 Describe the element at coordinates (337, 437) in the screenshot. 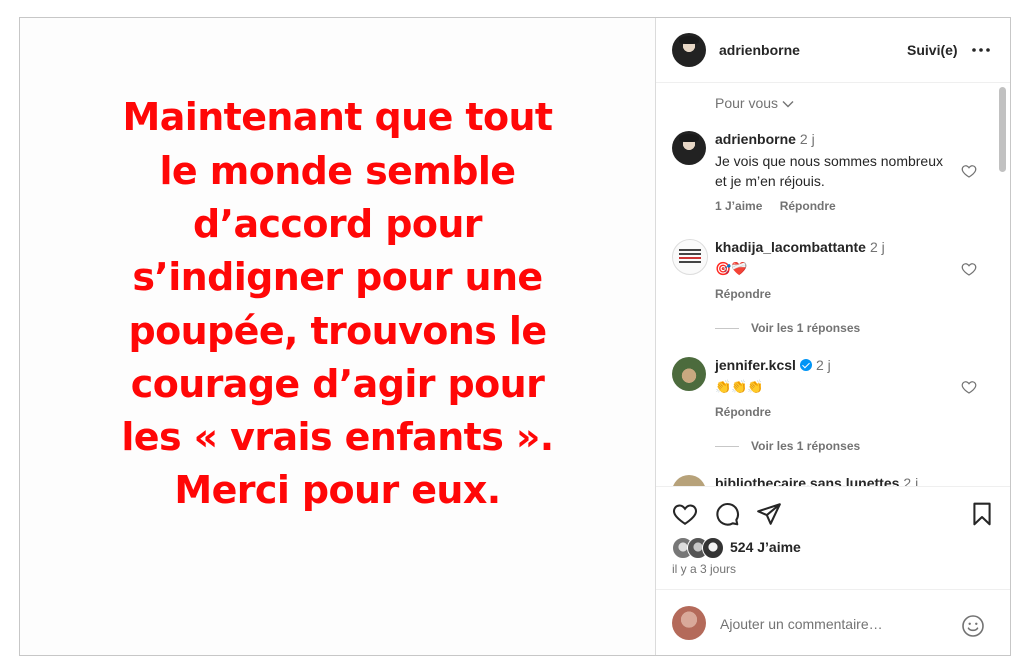

I see `post-text-line: les « vrais enfants ».` at that location.